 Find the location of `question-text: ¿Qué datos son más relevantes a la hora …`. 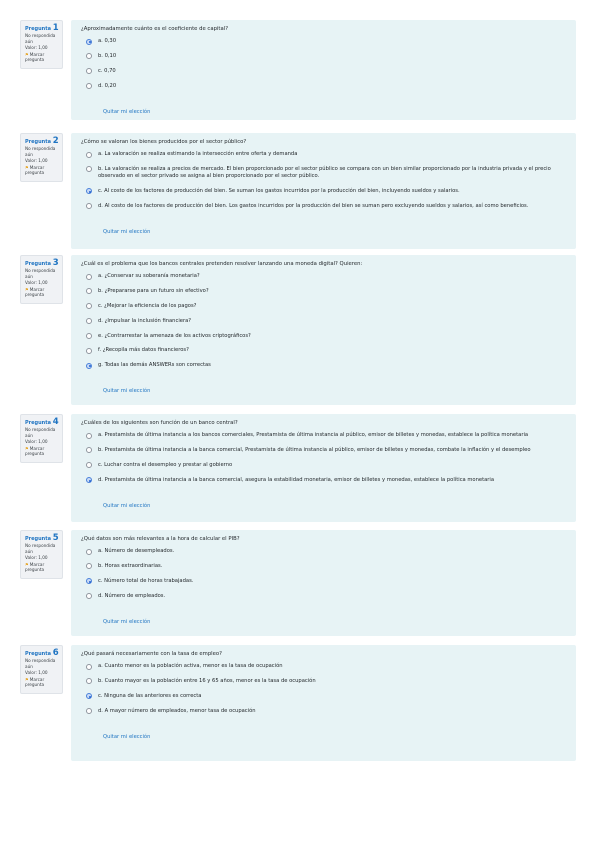

question-text: ¿Qué datos son más relevantes a la hora … is located at coordinates (160, 539).